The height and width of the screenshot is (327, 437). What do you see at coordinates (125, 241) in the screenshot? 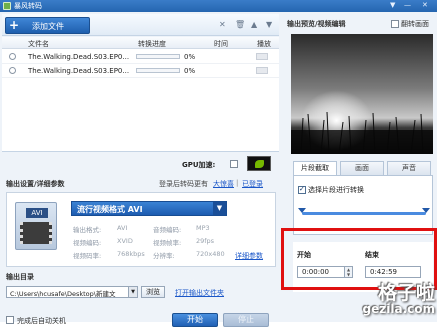
I see `param-value: XVID` at bounding box center [125, 241].